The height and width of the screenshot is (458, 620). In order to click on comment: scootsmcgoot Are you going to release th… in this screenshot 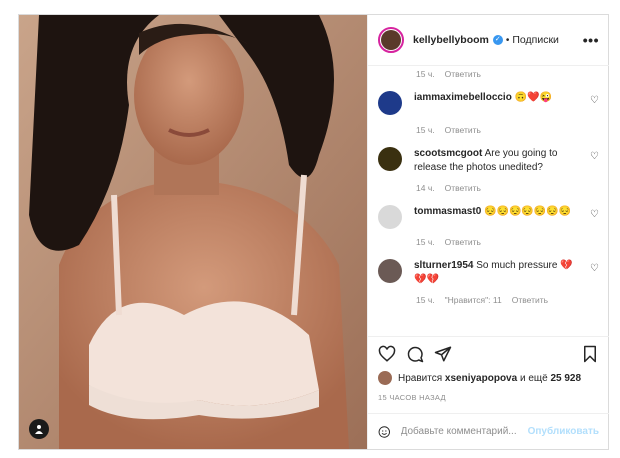, I will do `click(488, 161)`.